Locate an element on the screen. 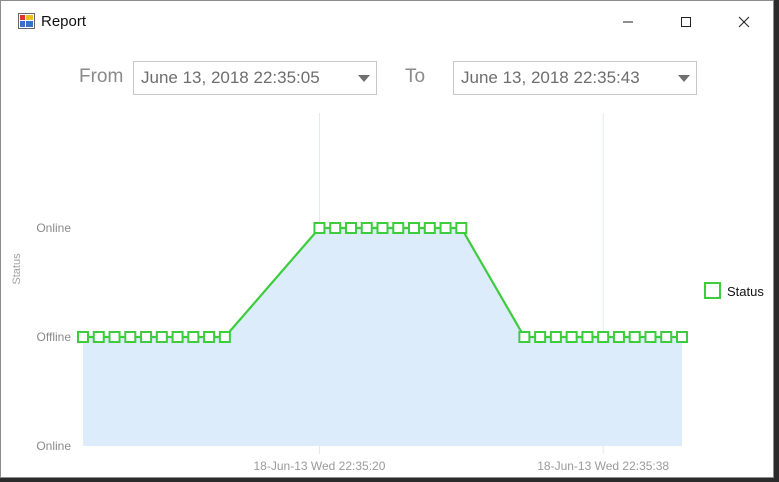 Image resolution: width=779 pixels, height=482 pixels. legend-marker is located at coordinates (712, 290).